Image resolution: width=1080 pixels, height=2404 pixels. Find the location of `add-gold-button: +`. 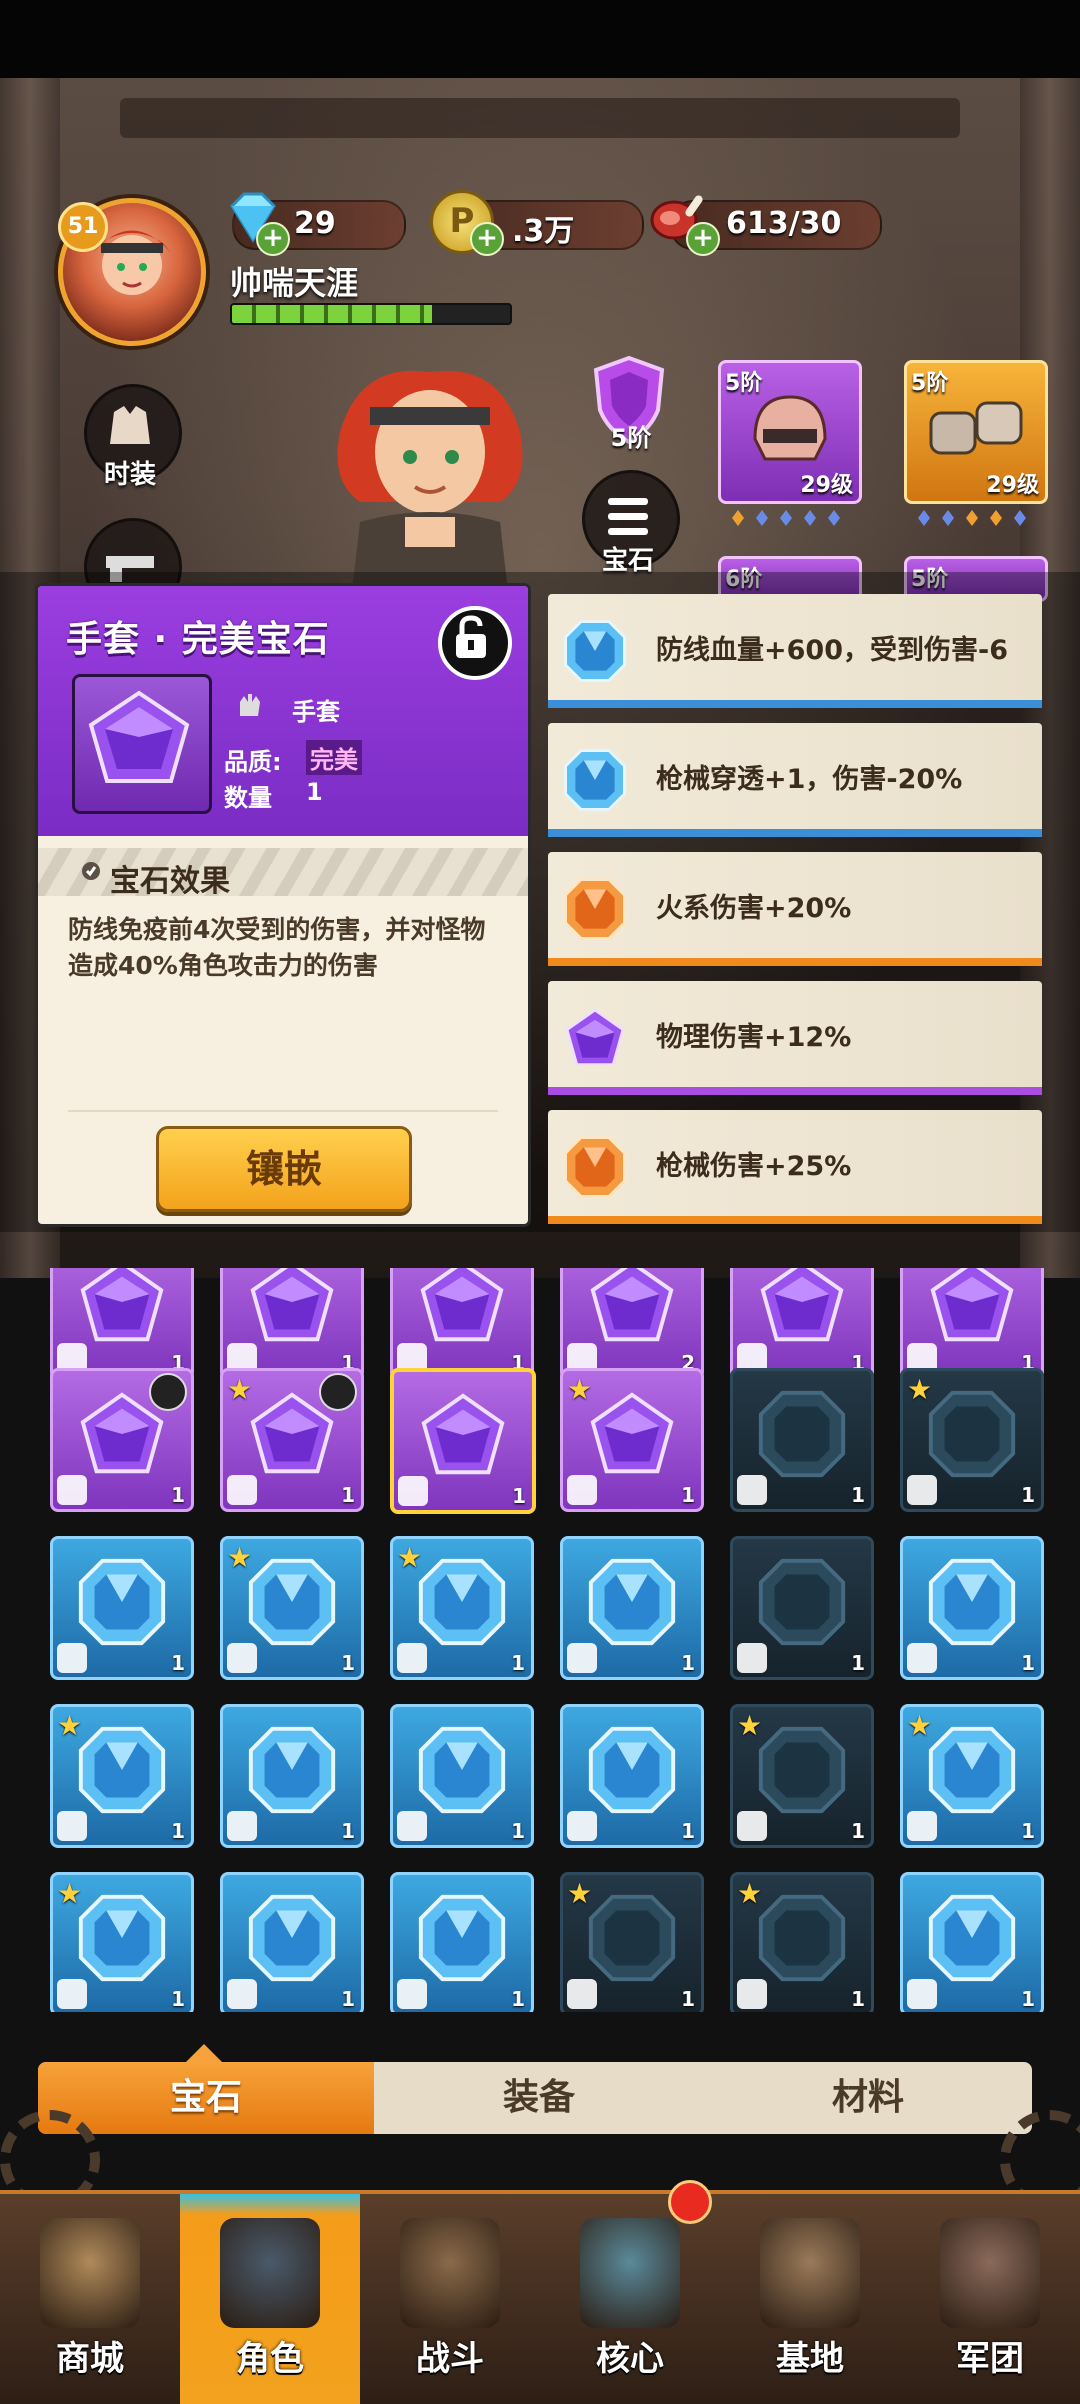

add-gold-button: + is located at coordinates (487, 239).